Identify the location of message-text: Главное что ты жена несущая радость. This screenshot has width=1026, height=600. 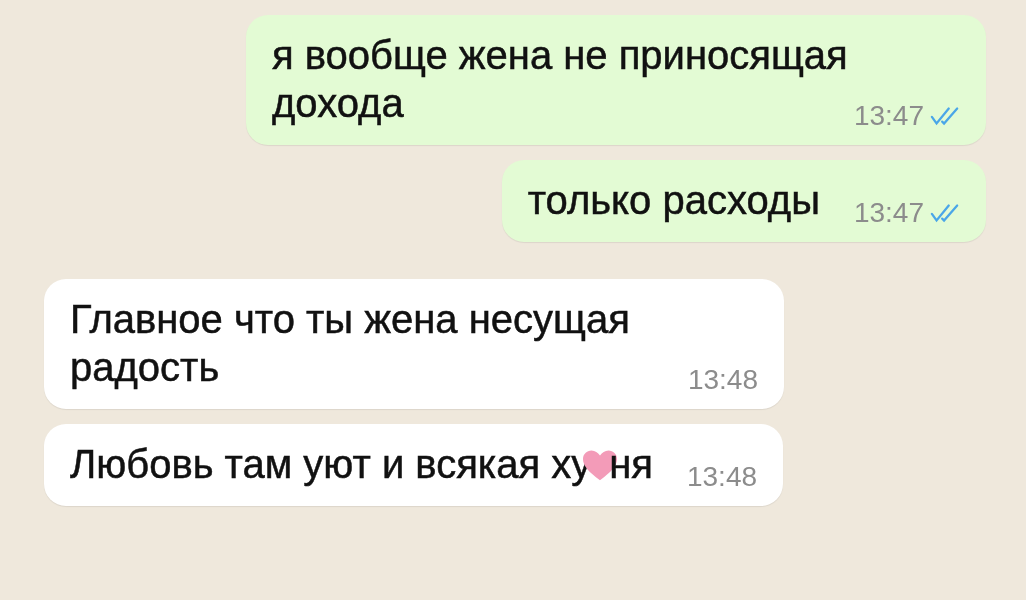
(350, 343).